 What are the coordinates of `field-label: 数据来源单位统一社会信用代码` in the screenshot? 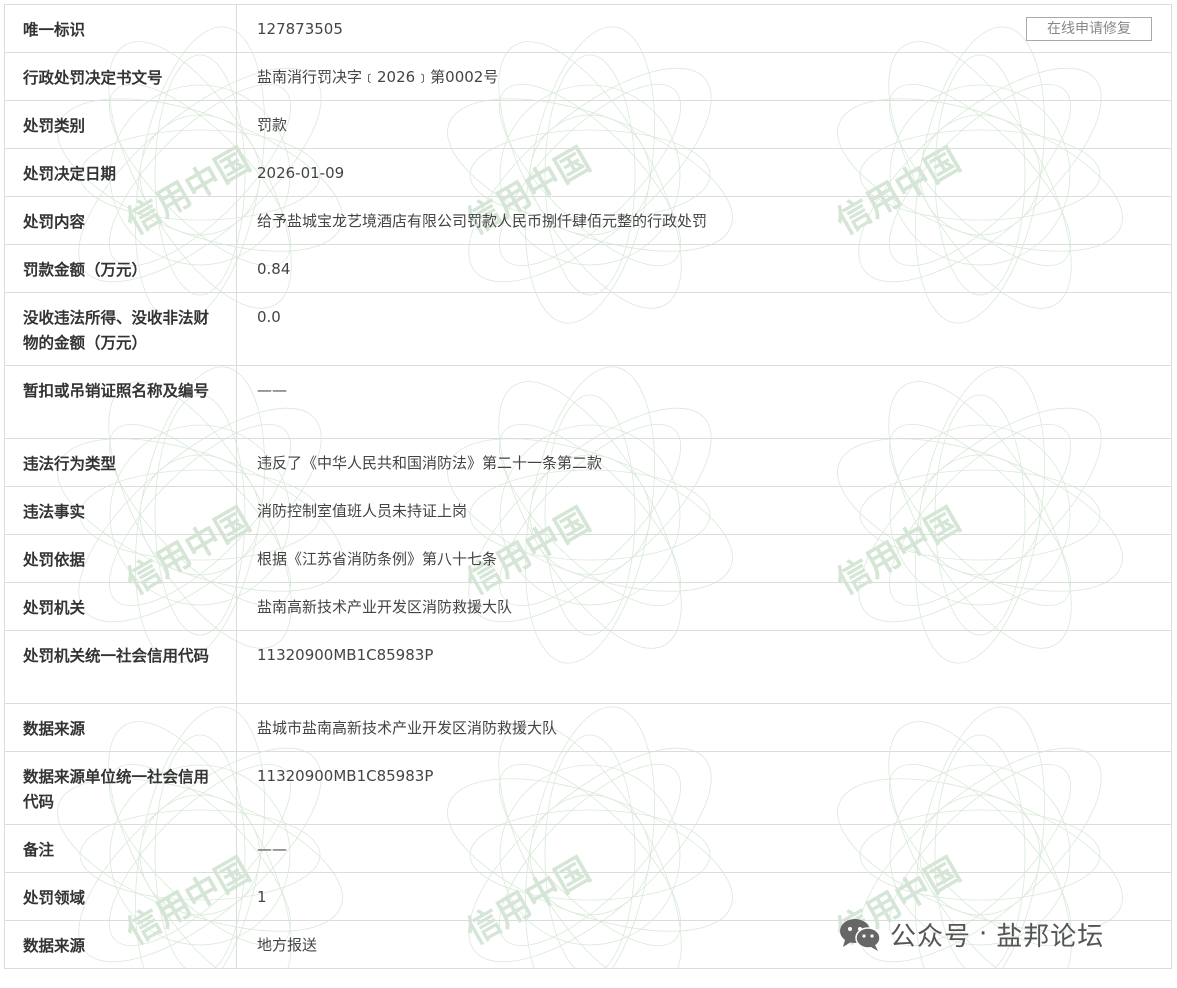 It's located at (121, 788).